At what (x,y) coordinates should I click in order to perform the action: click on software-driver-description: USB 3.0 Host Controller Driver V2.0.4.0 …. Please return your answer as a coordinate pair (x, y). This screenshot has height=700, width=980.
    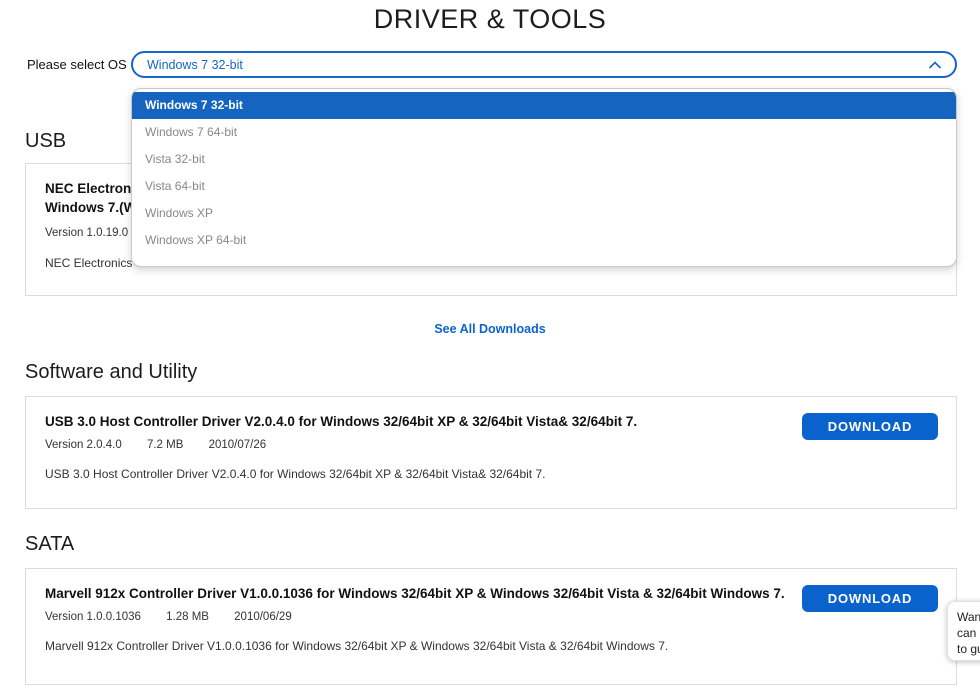
    Looking at the image, I should click on (295, 474).